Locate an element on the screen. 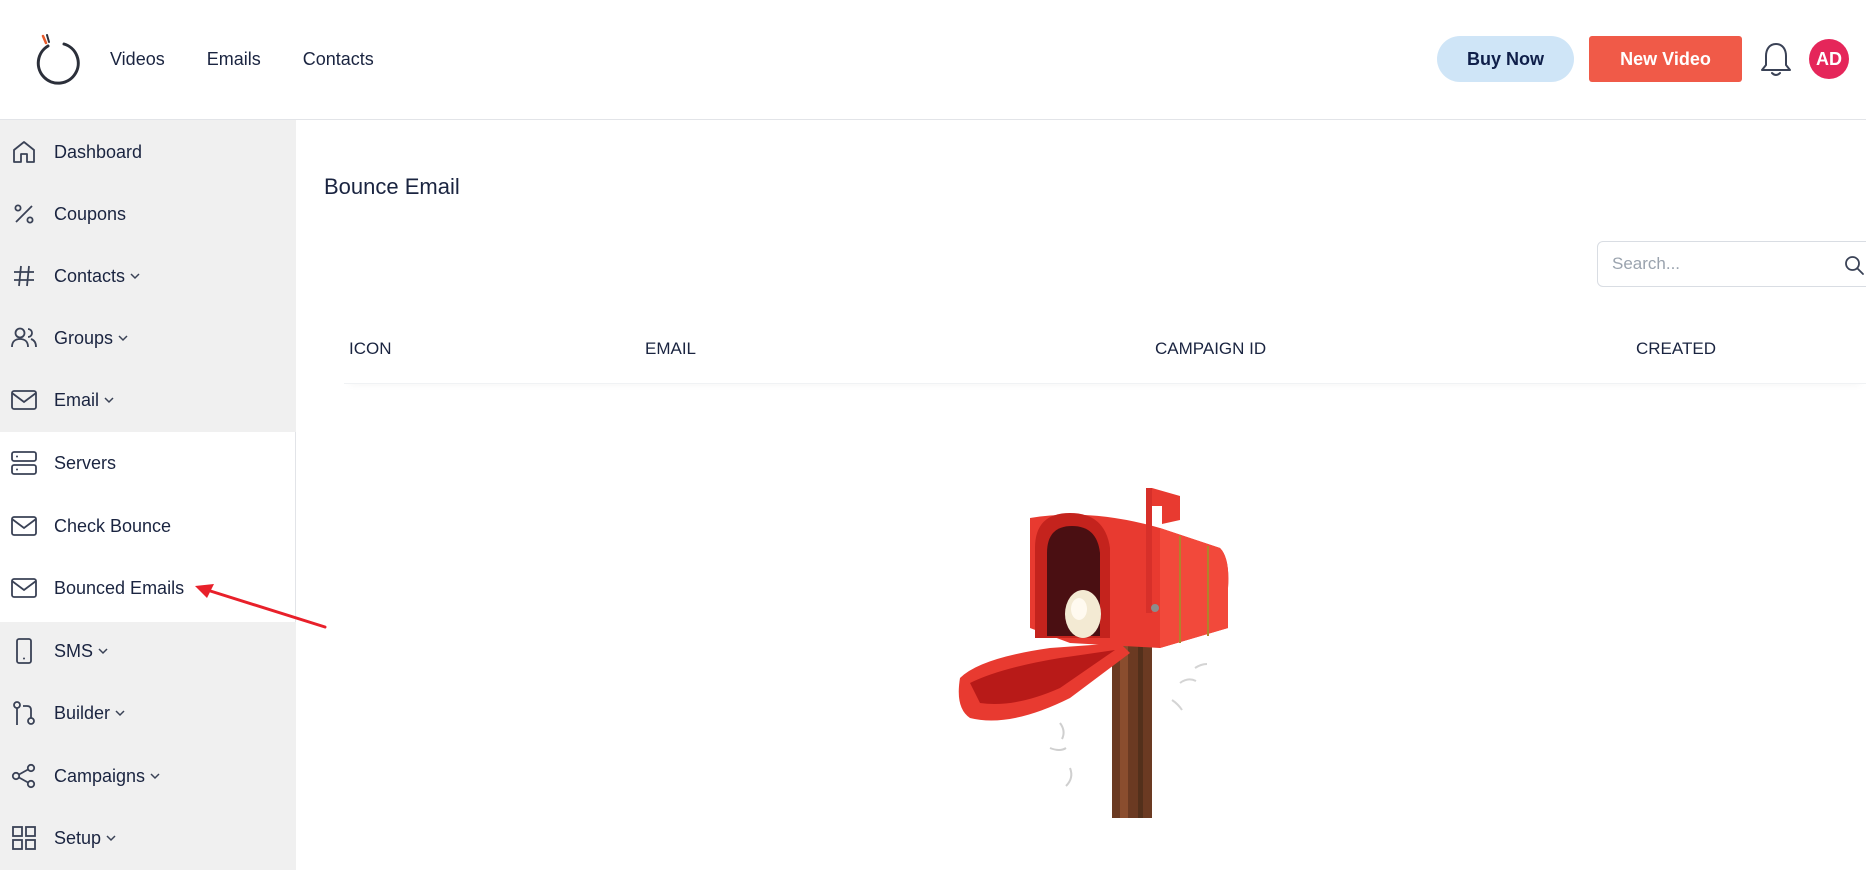  sidebar-item-label: Servers is located at coordinates (85, 462).